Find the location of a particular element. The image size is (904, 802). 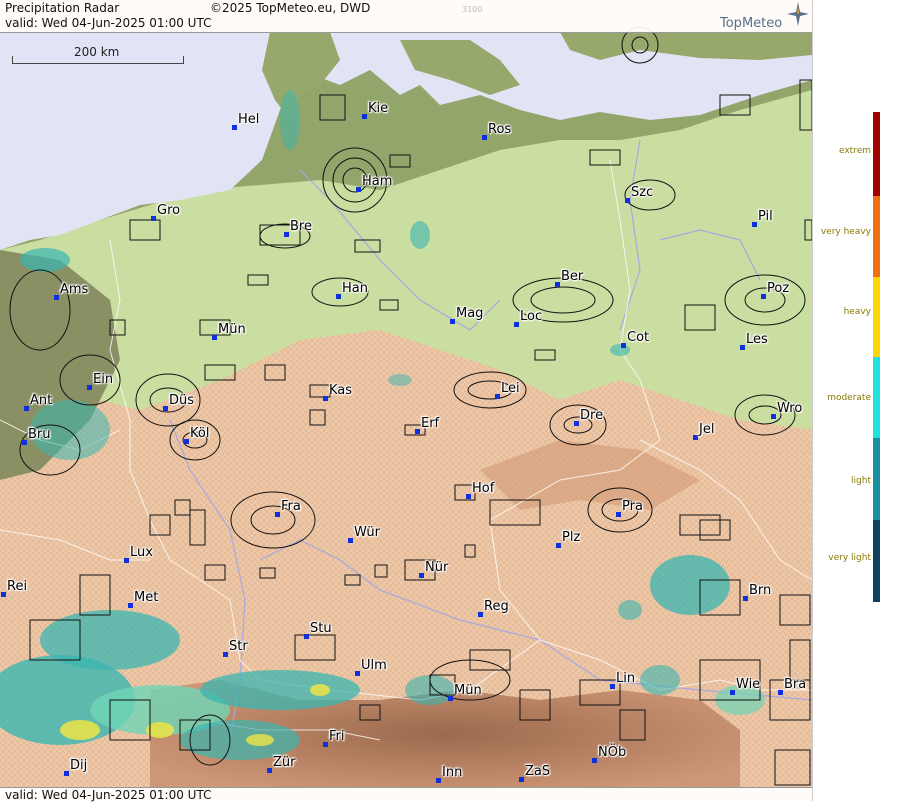

city-label: Bru is located at coordinates (39, 434).